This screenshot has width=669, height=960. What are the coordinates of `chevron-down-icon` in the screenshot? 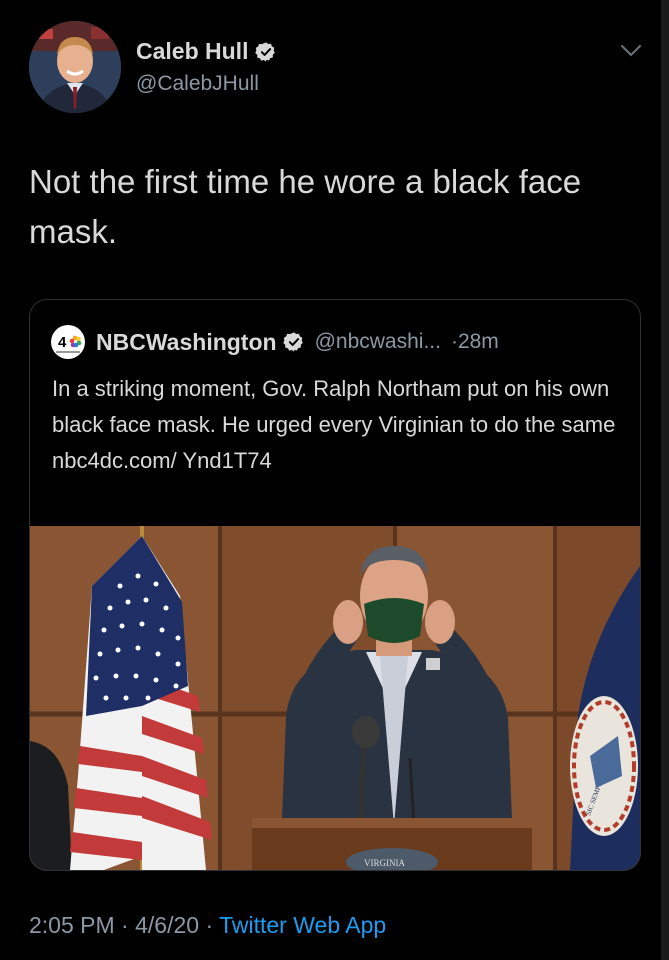 It's located at (631, 51).